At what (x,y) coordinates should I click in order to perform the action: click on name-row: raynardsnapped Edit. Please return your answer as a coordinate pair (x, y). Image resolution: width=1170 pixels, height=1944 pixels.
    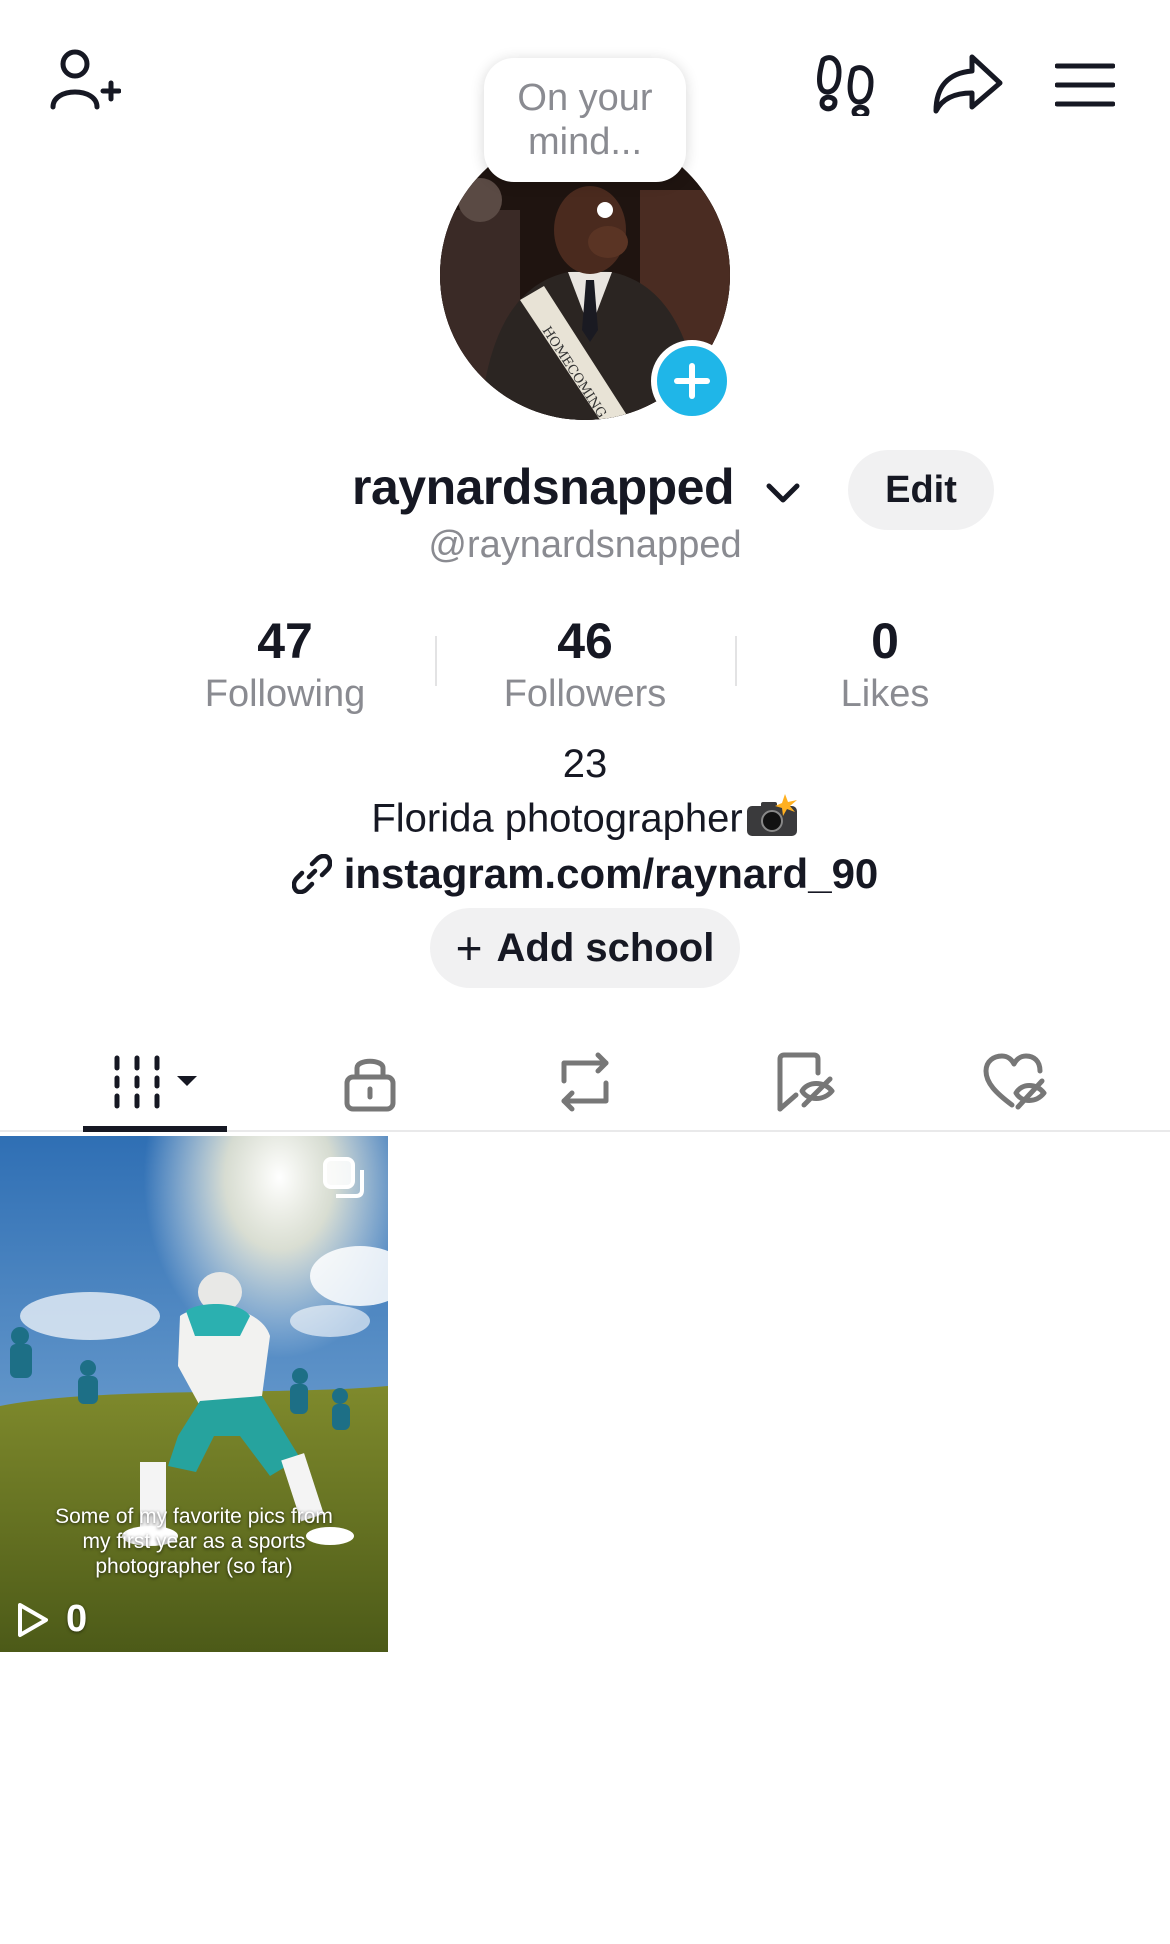
    Looking at the image, I should click on (585, 490).